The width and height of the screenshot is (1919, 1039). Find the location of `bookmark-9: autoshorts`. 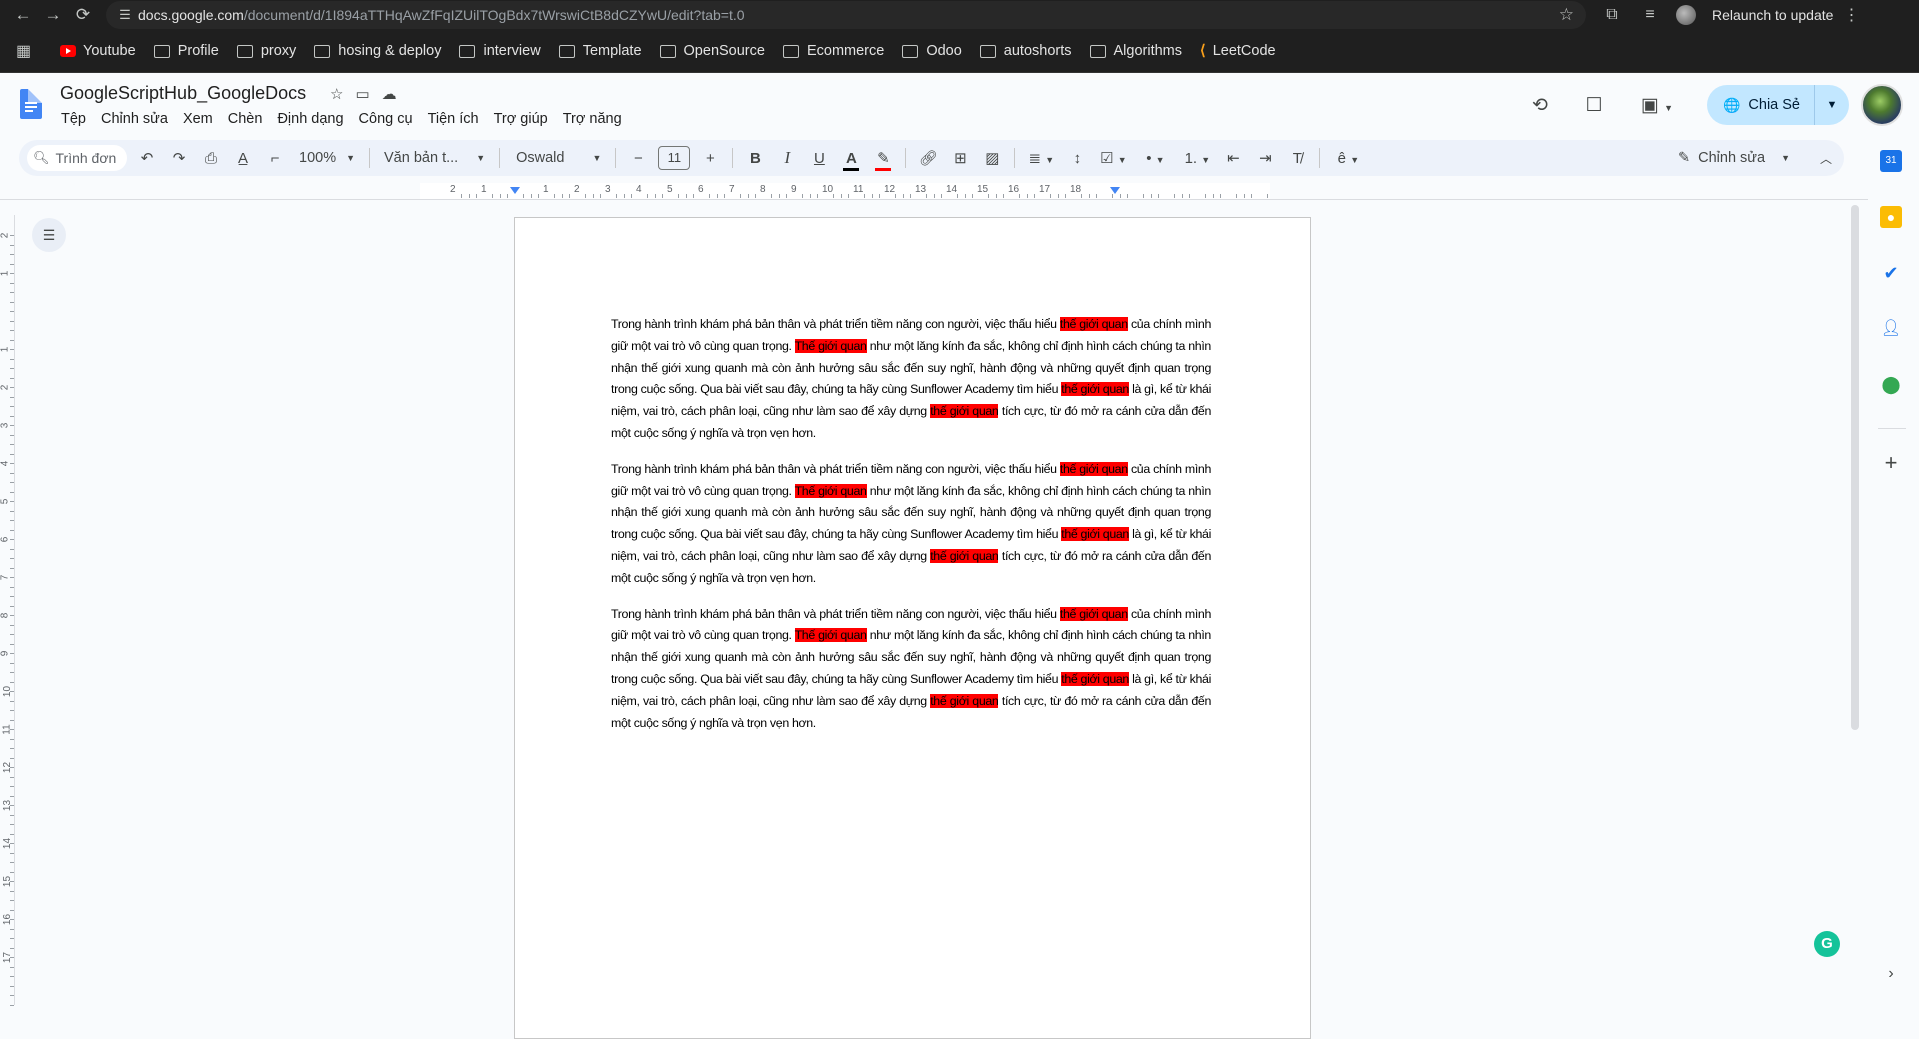

bookmark-9: autoshorts is located at coordinates (1025, 51).